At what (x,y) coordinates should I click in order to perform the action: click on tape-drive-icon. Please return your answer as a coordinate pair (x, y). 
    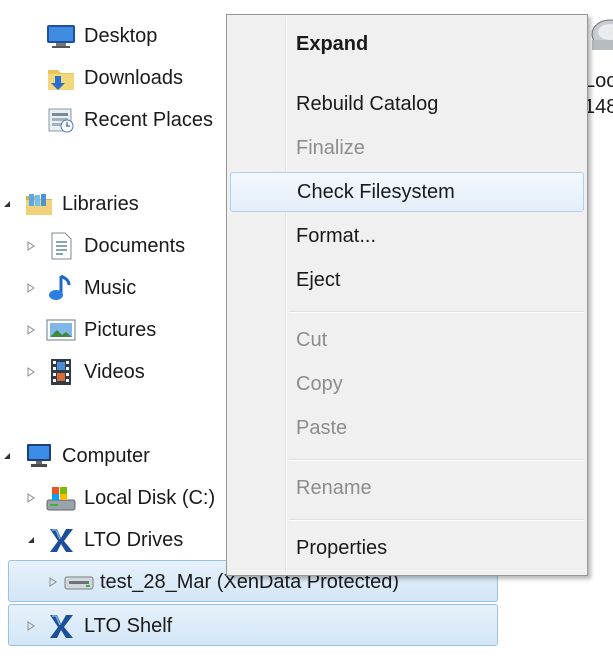
    Looking at the image, I should click on (79, 582).